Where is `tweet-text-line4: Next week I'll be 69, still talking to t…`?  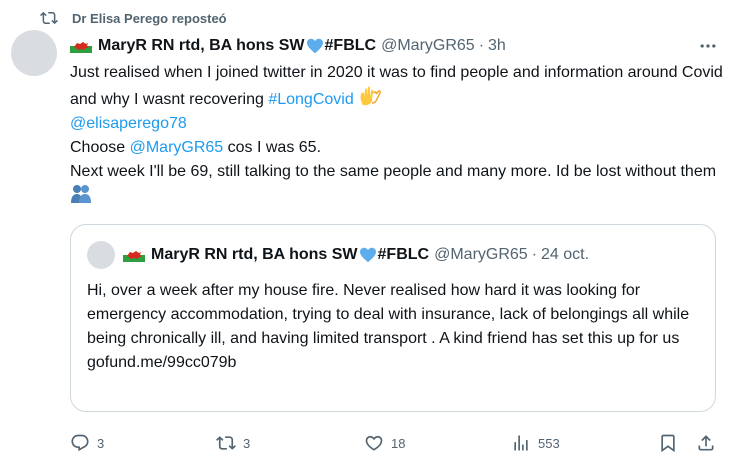
tweet-text-line4: Next week I'll be 69, still talking to t… is located at coordinates (393, 171).